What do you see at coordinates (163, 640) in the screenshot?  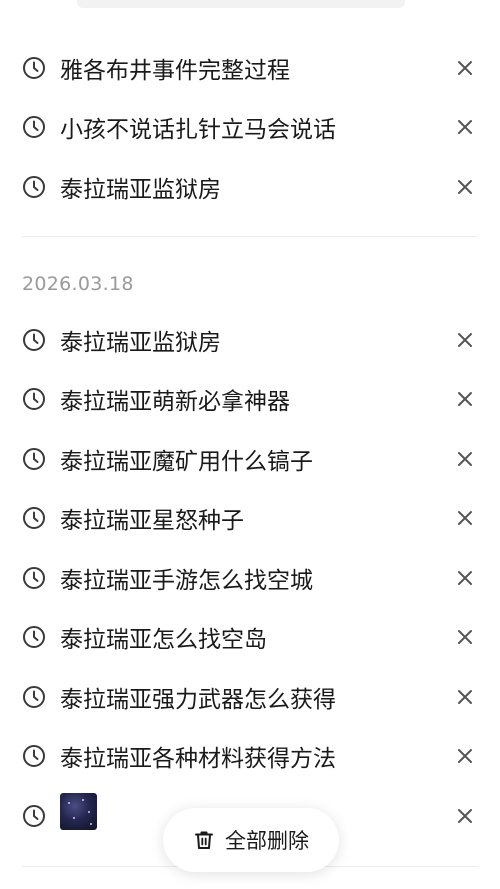 I see `history-item-label: 泰拉瑞亚怎么找空岛` at bounding box center [163, 640].